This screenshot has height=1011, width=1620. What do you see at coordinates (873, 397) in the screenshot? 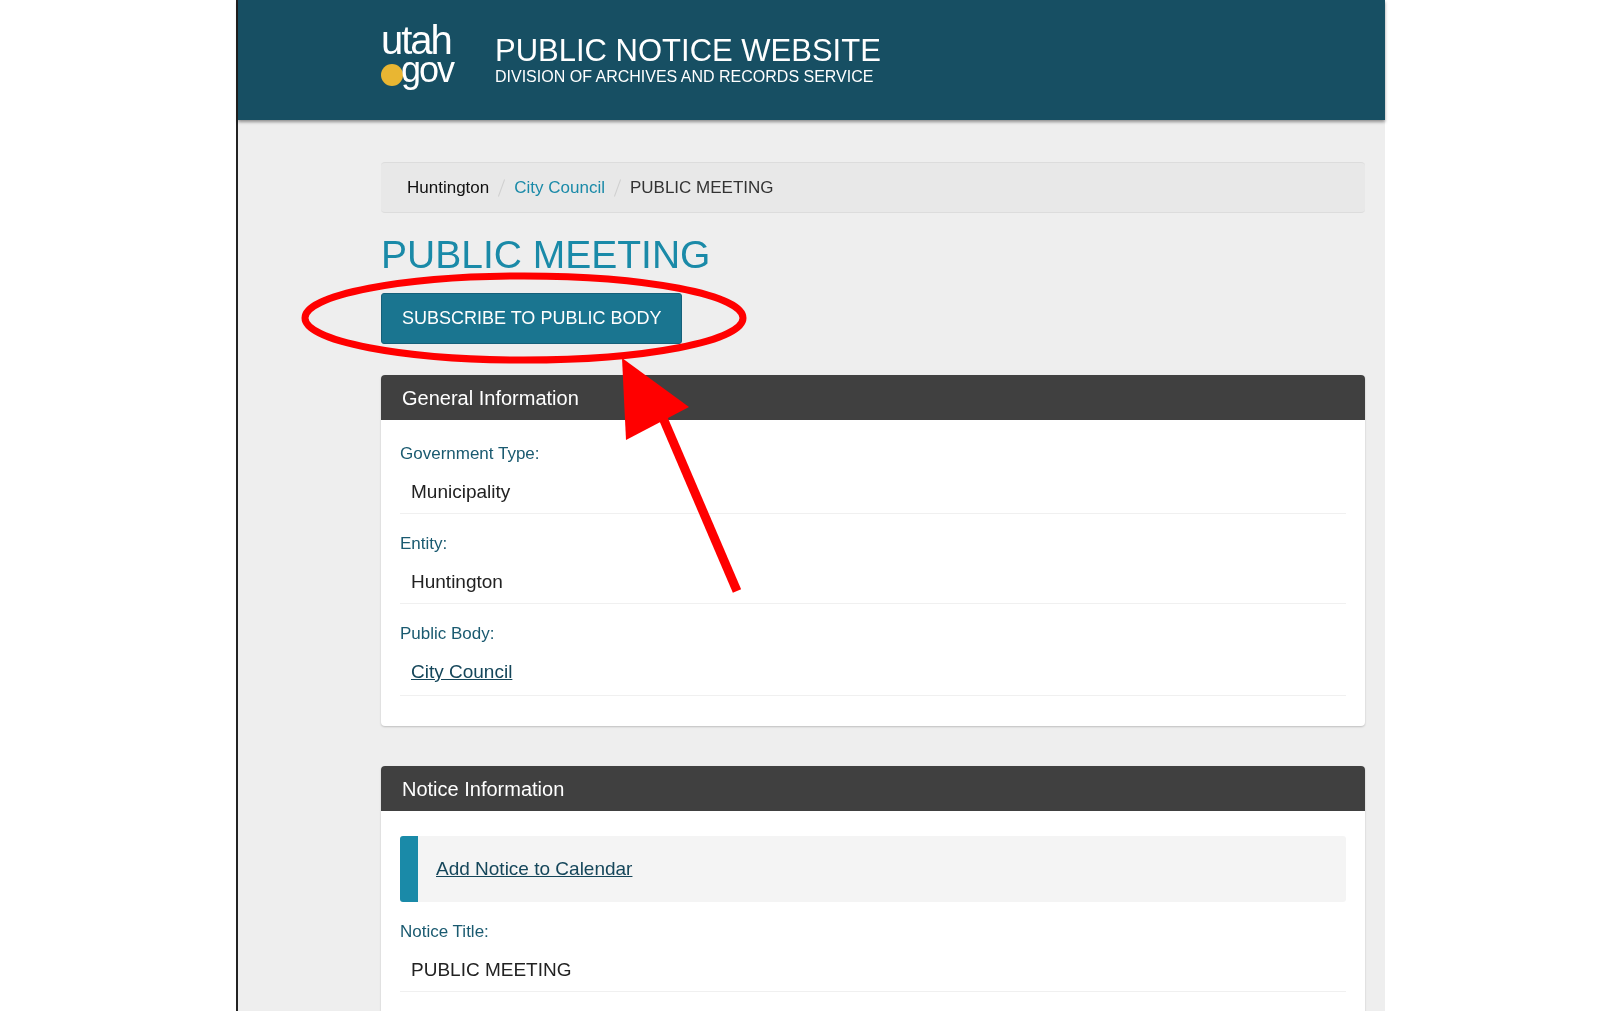
I see `panel-heading: General Information` at bounding box center [873, 397].